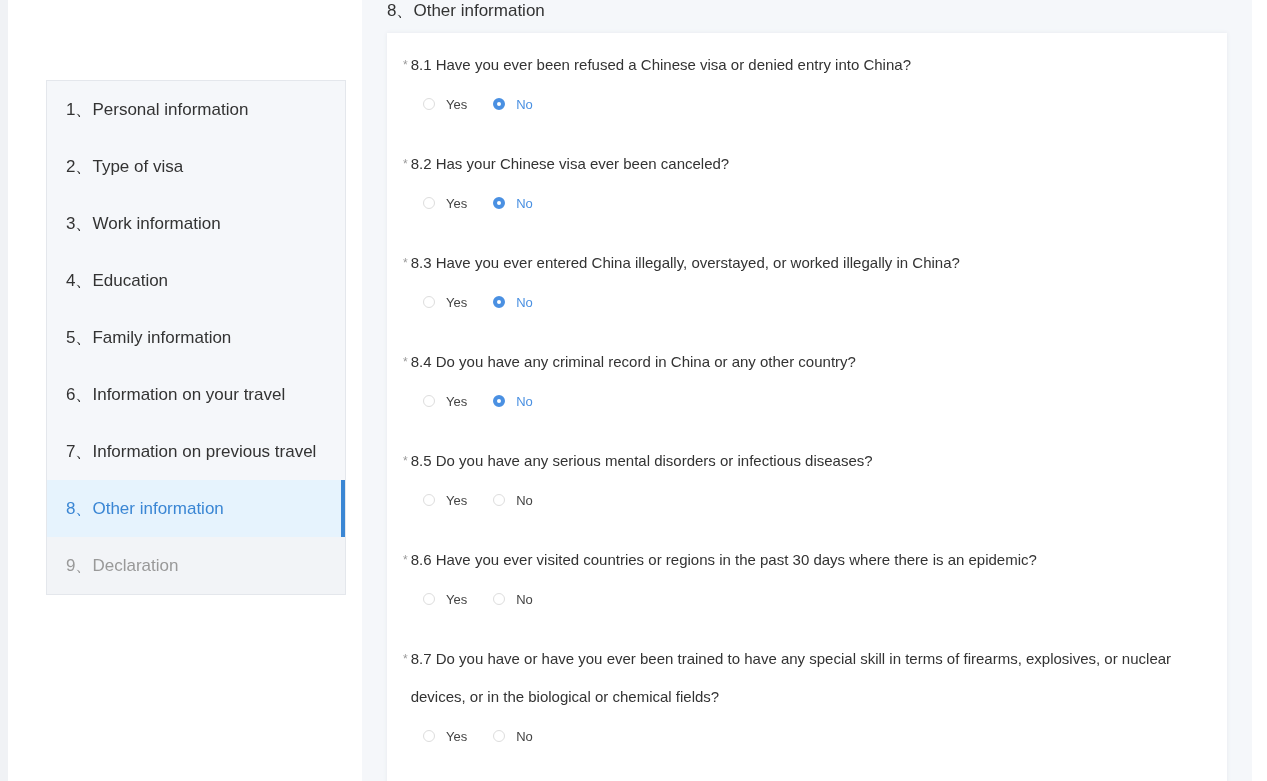 This screenshot has height=781, width=1267. Describe the element at coordinates (196, 223) in the screenshot. I see `sidebar-item: 3、Work information` at that location.